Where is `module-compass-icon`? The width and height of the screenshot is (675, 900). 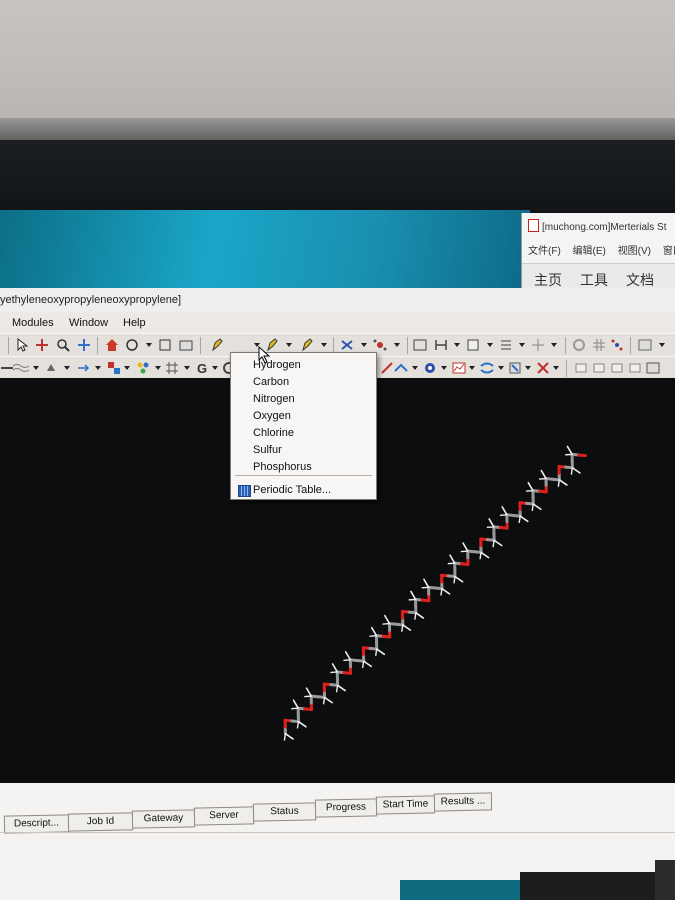 module-compass-icon is located at coordinates (387, 368).